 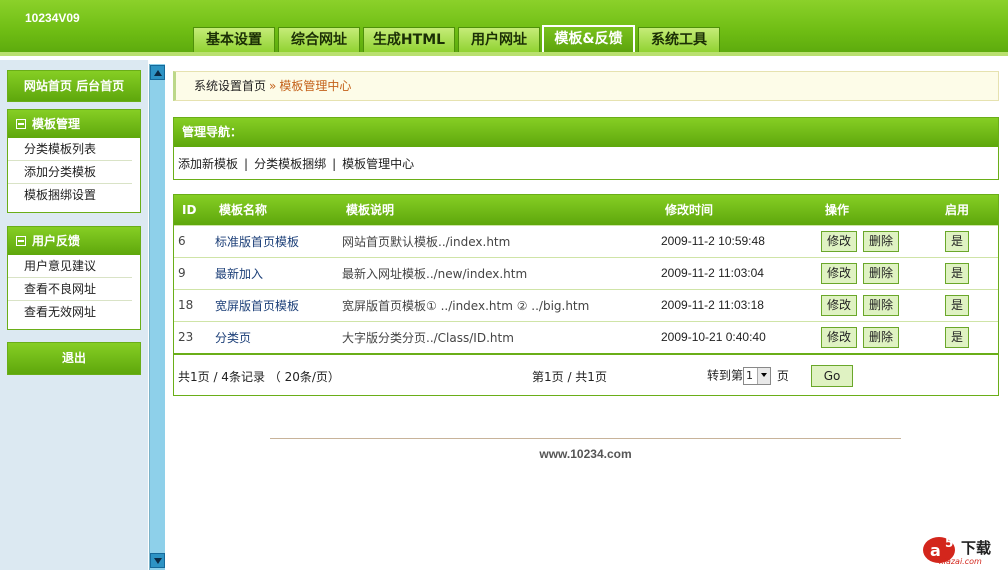 I want to click on sidebar-item-suggestions: 用户意见建议, so click(x=70, y=266).